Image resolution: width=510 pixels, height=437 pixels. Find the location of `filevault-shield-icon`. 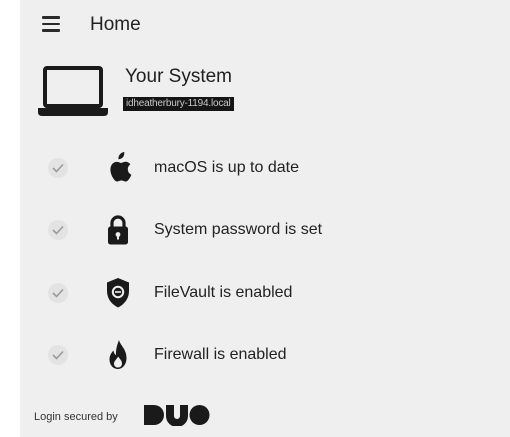

filevault-shield-icon is located at coordinates (118, 293).